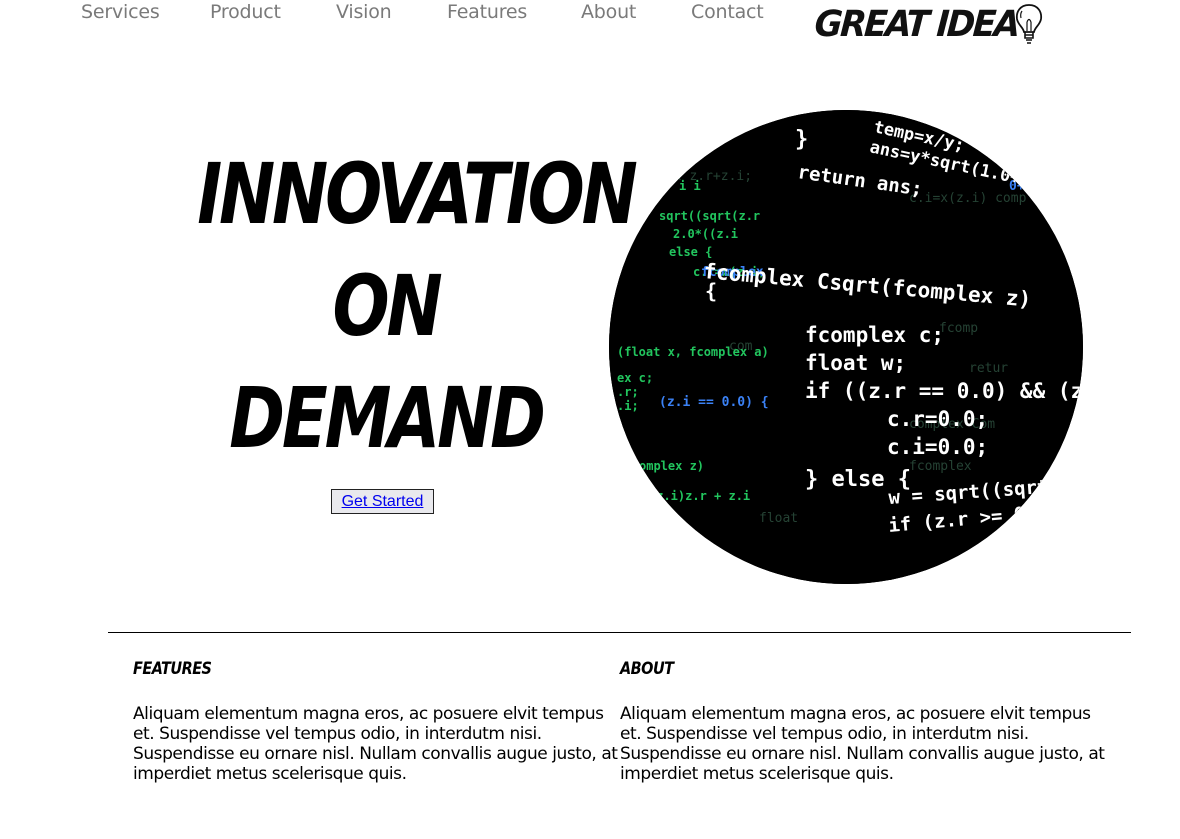 The image size is (1180, 839). Describe the element at coordinates (619, 632) in the screenshot. I see `section-divider` at that location.